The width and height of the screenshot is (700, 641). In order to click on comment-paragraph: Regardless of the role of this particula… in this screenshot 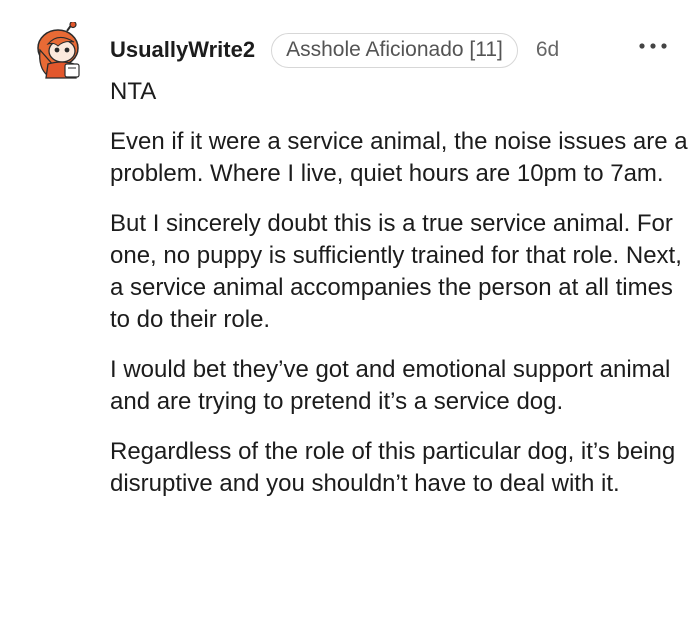, I will do `click(393, 467)`.